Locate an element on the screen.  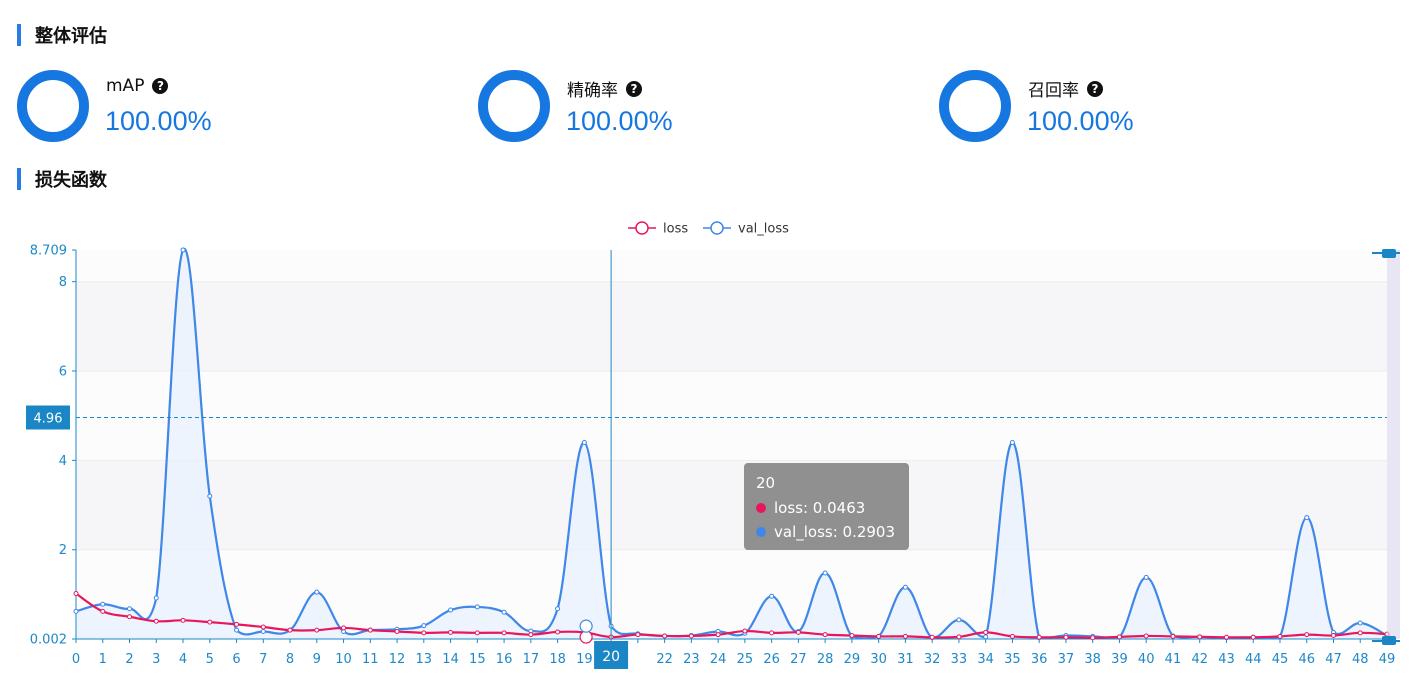
x-tick-label: 46 is located at coordinates (1306, 659).